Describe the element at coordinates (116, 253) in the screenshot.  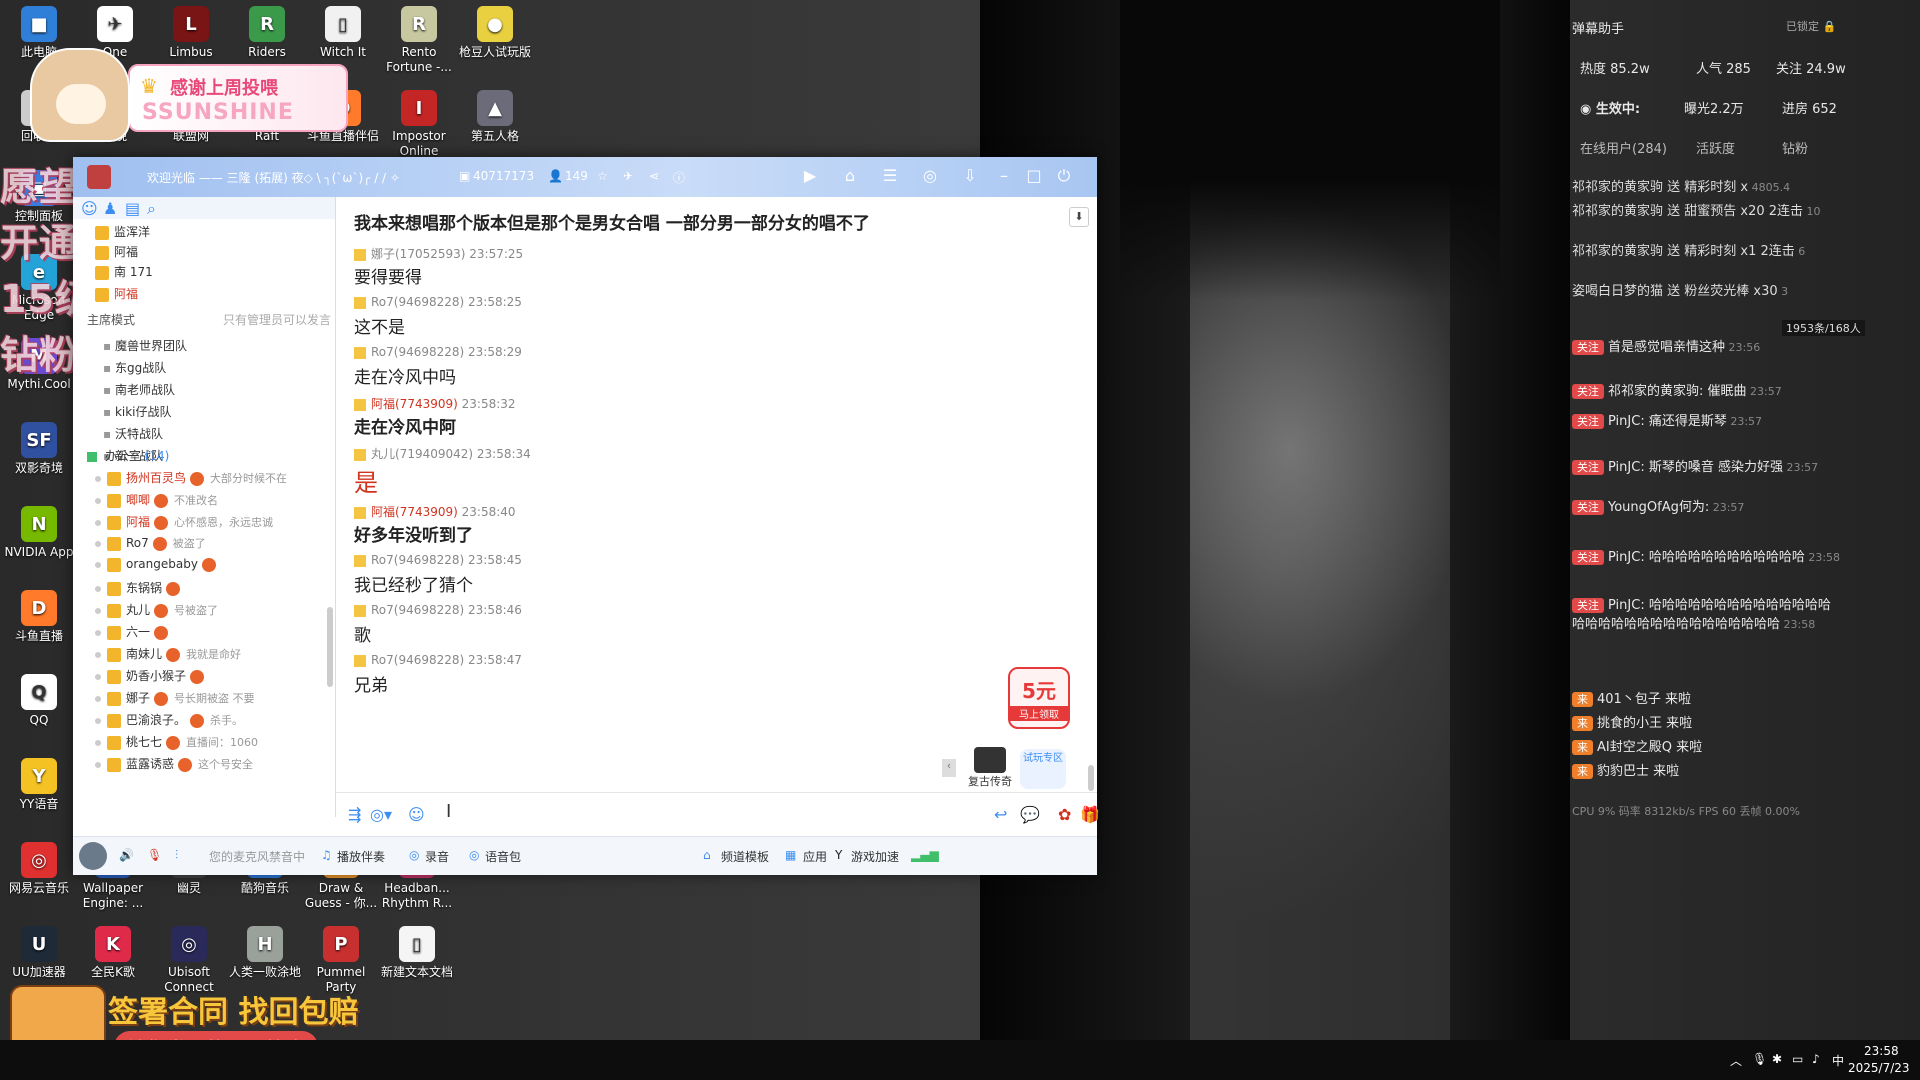
I see `vip-user-2: 阿福` at that location.